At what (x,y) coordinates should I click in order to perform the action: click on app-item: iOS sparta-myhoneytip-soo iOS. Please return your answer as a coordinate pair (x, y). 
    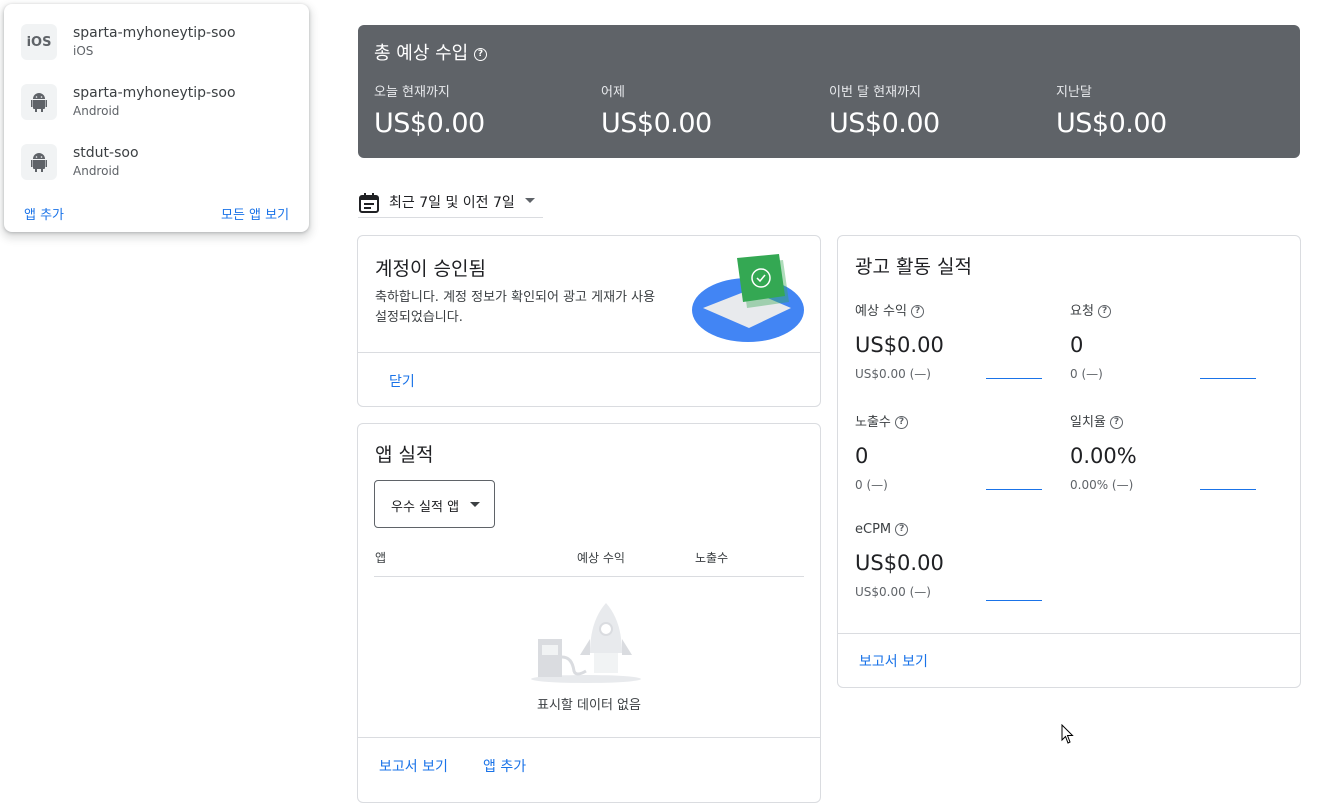
    Looking at the image, I should click on (156, 54).